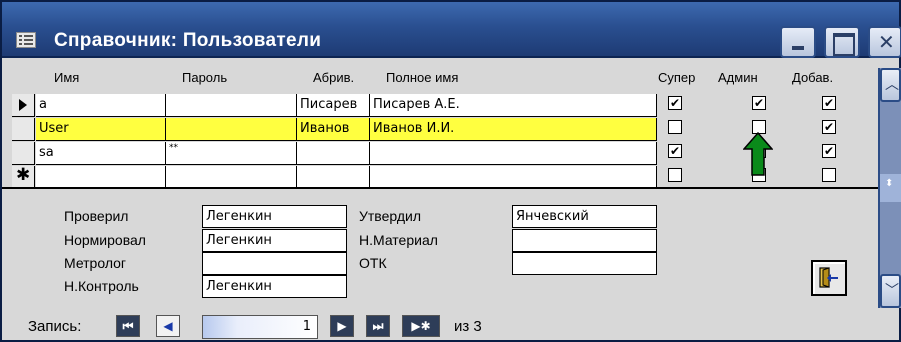  I want to click on exit-button, so click(829, 278).